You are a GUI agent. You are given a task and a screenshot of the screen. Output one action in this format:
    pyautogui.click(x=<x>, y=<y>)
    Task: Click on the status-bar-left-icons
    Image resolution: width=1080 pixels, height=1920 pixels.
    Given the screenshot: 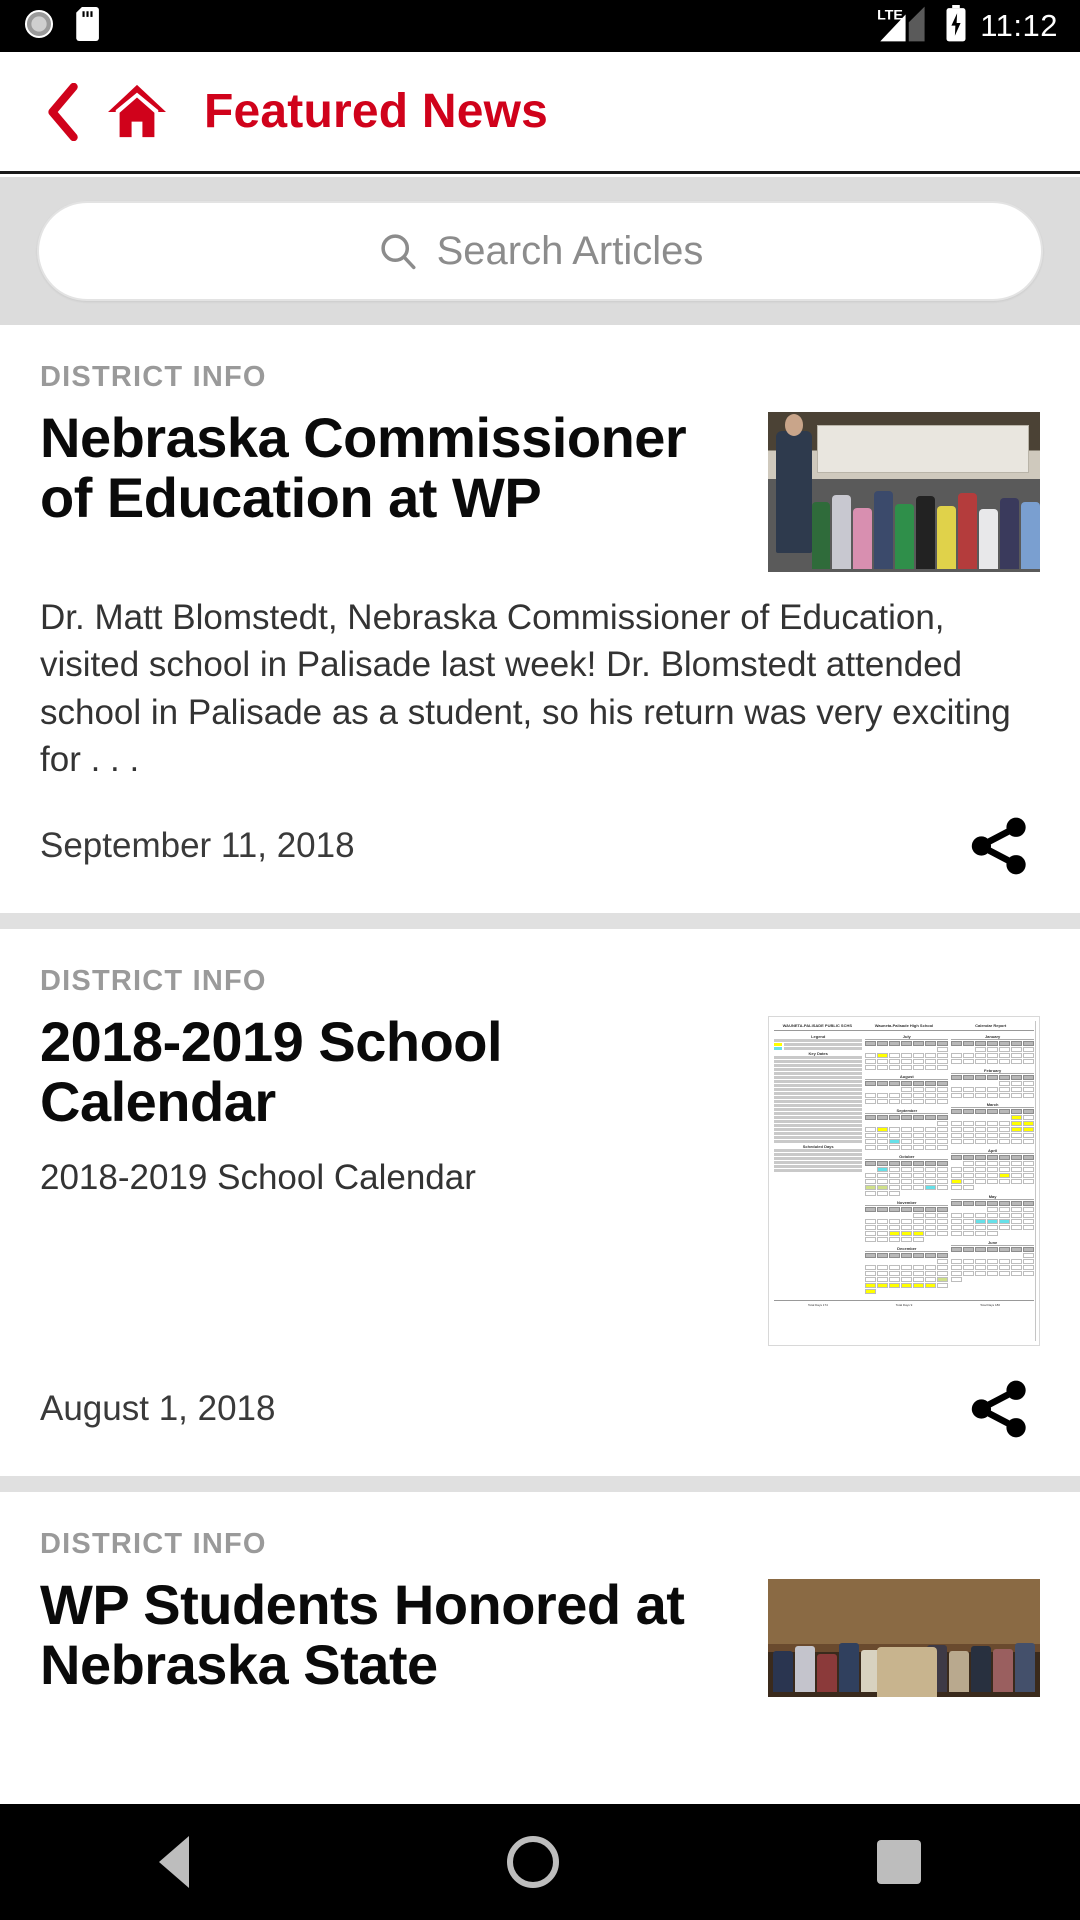 What is the action you would take?
    pyautogui.click(x=62, y=26)
    